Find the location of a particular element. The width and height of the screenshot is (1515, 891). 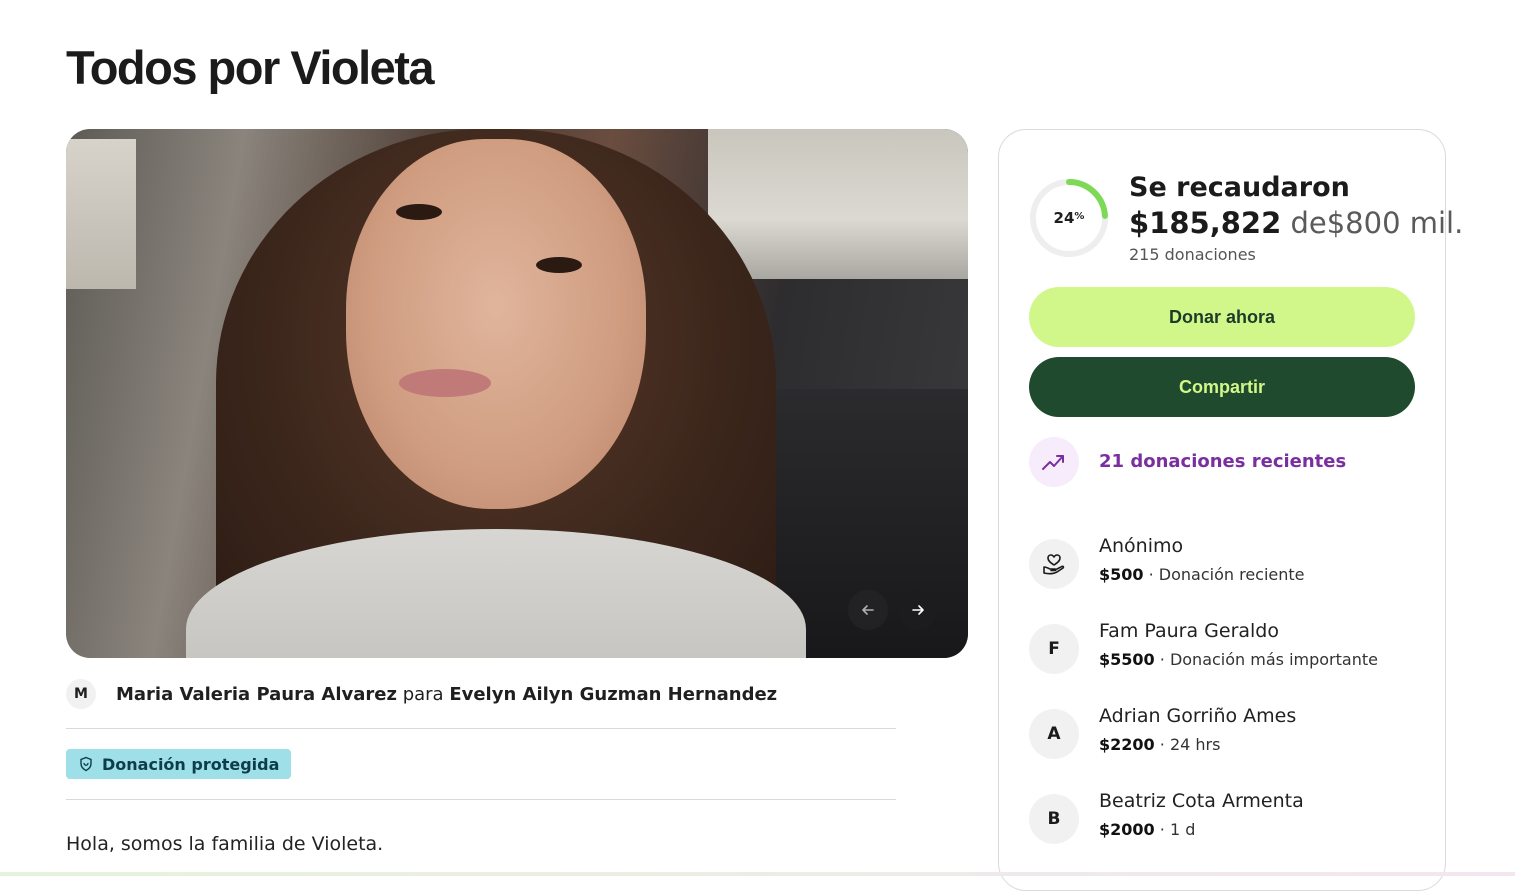

donor-name: Fam Paura Geraldo is located at coordinates (1189, 631).